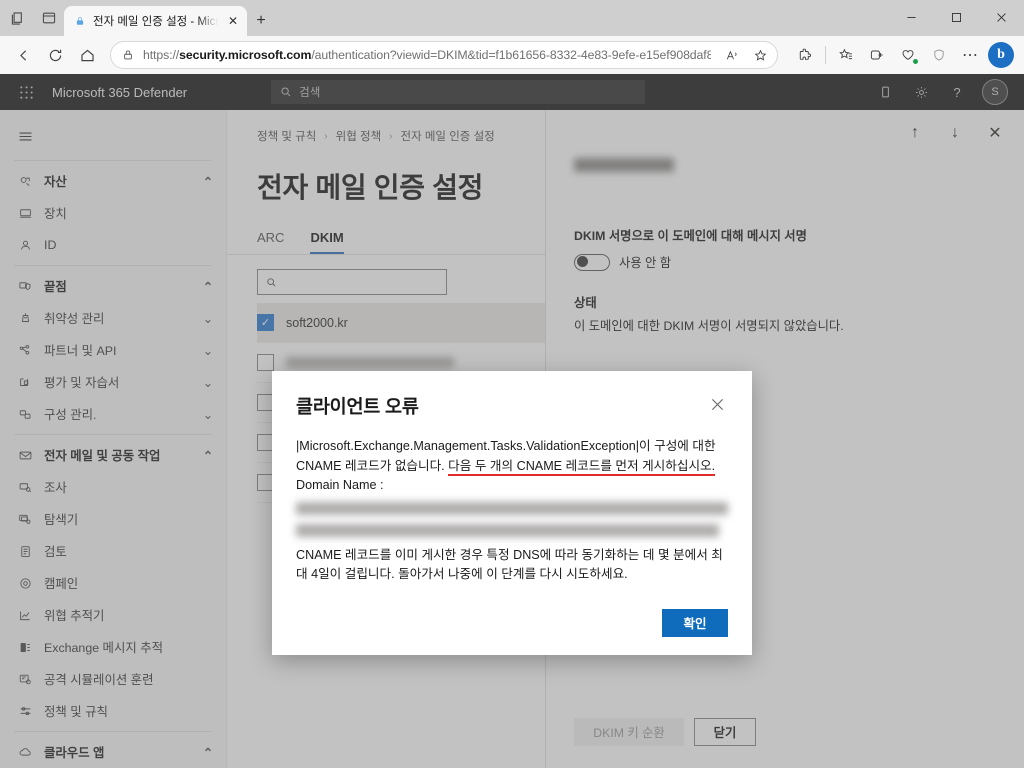  I want to click on browser-tab-active: 전자 메일 인증 설정 - Microsoft : ✕, so click(155, 21).